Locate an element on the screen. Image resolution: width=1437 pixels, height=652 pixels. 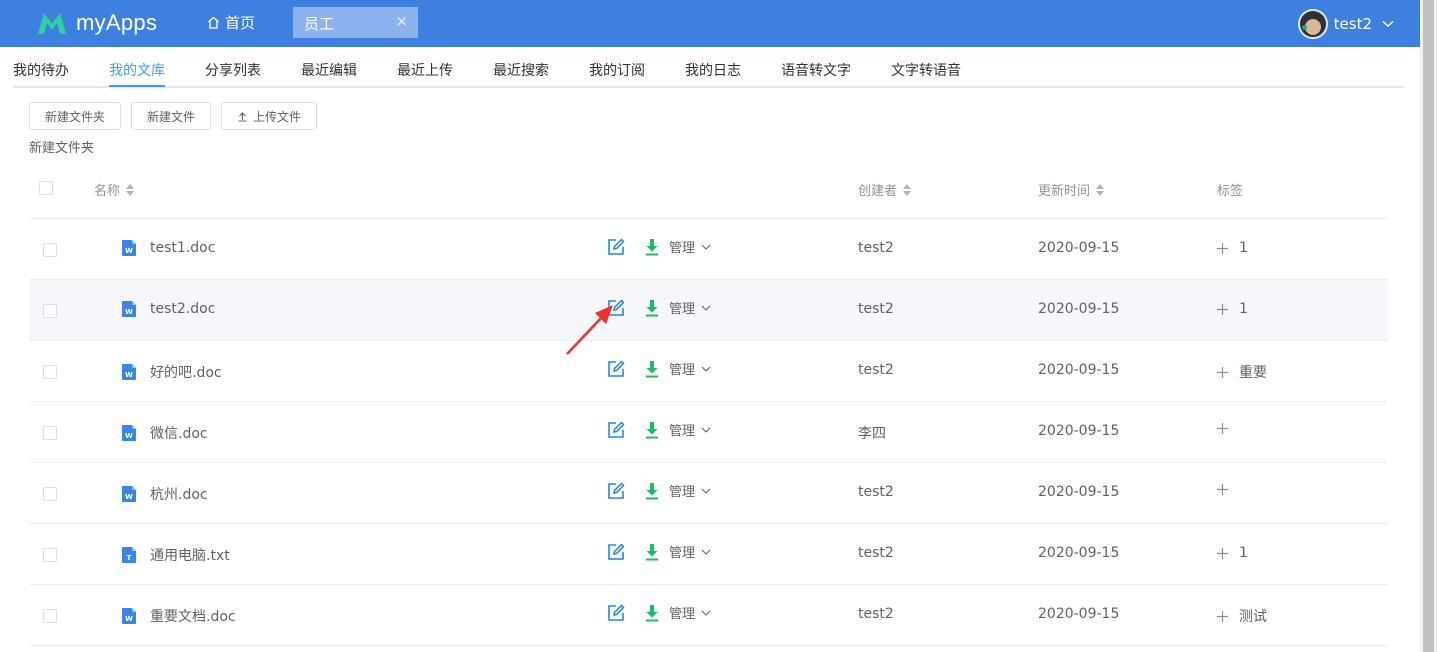
file-name: 重要文档.doc is located at coordinates (193, 617).